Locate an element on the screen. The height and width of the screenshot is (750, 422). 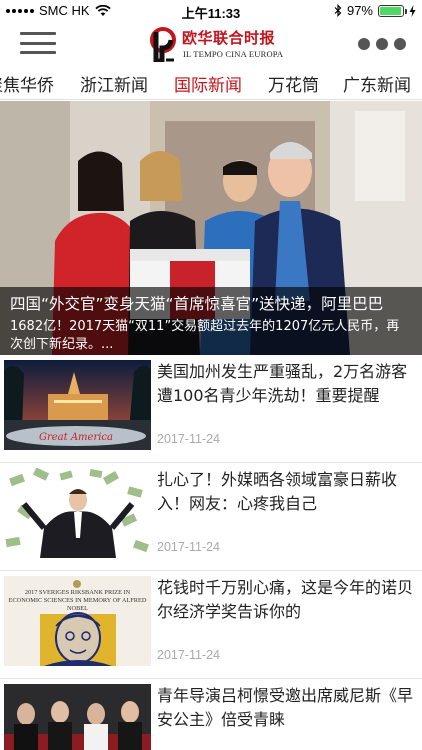
charging-icon is located at coordinates (412, 10).